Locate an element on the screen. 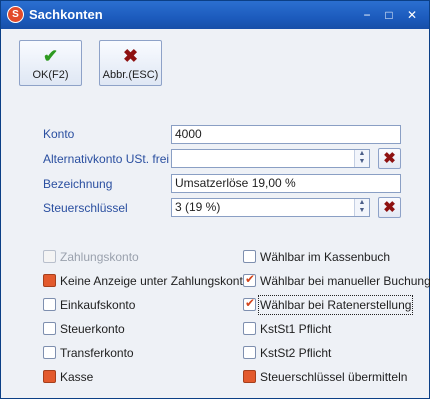 This screenshot has height=399, width=430. maximize-icon: □ is located at coordinates (389, 15).